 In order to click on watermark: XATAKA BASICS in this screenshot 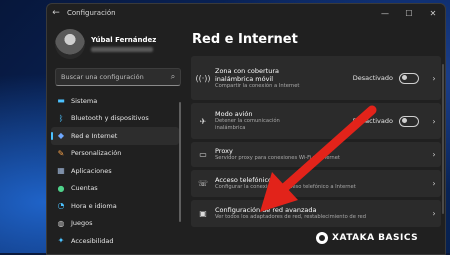, I will do `click(367, 238)`.